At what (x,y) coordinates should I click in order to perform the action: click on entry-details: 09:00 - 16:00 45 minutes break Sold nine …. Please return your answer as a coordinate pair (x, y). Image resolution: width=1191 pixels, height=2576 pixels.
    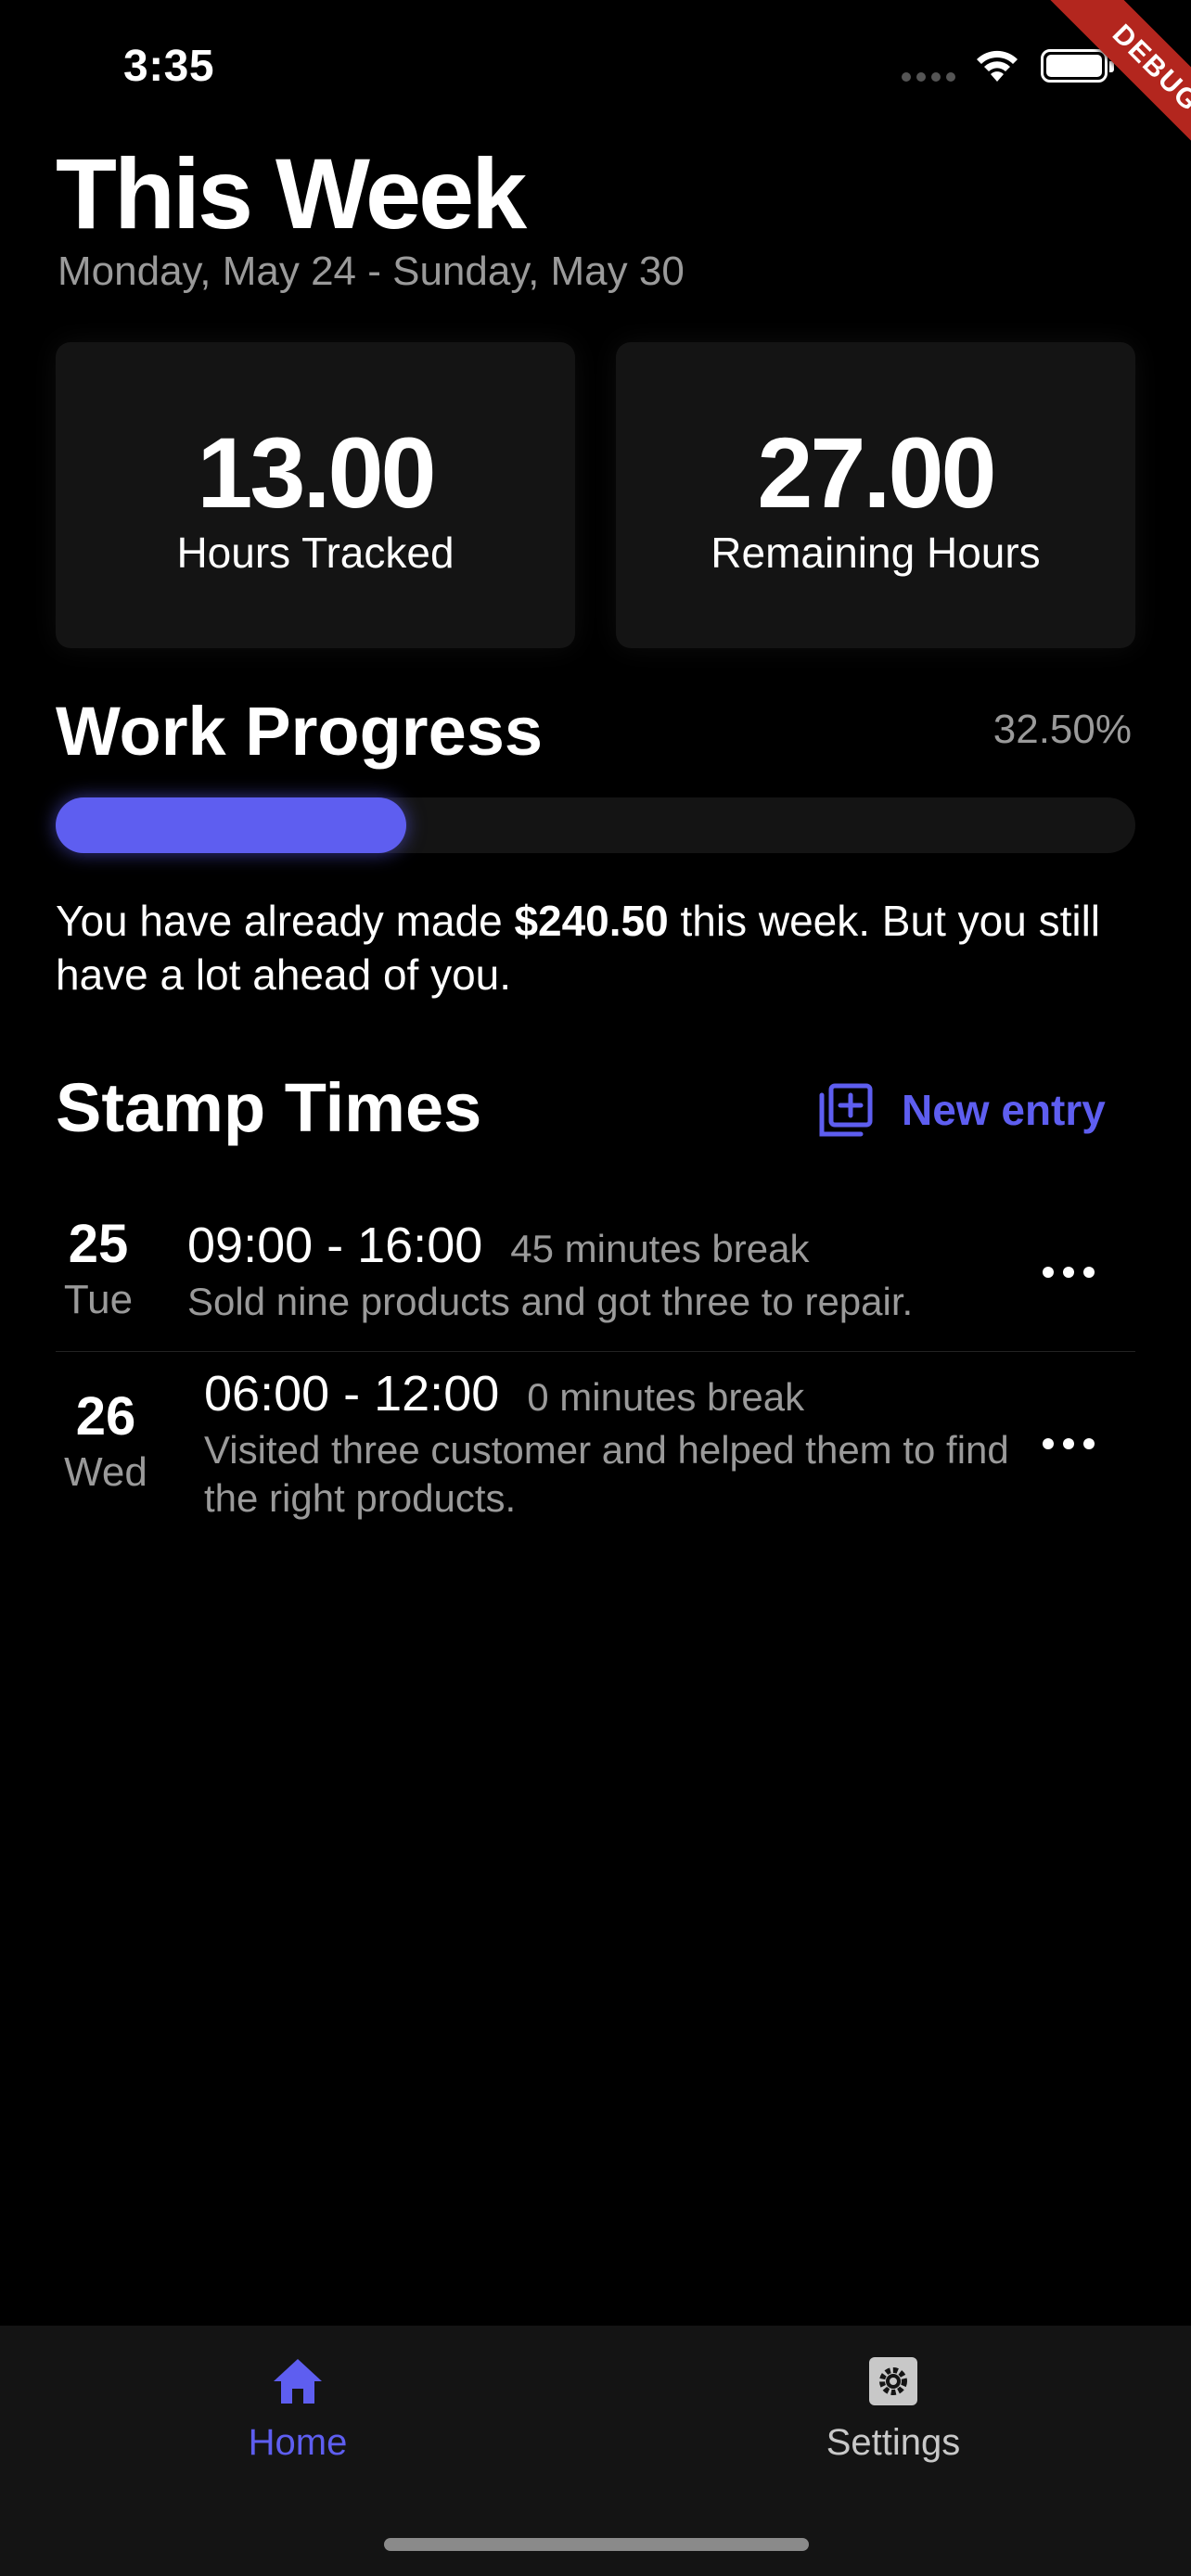
    Looking at the image, I should click on (550, 1271).